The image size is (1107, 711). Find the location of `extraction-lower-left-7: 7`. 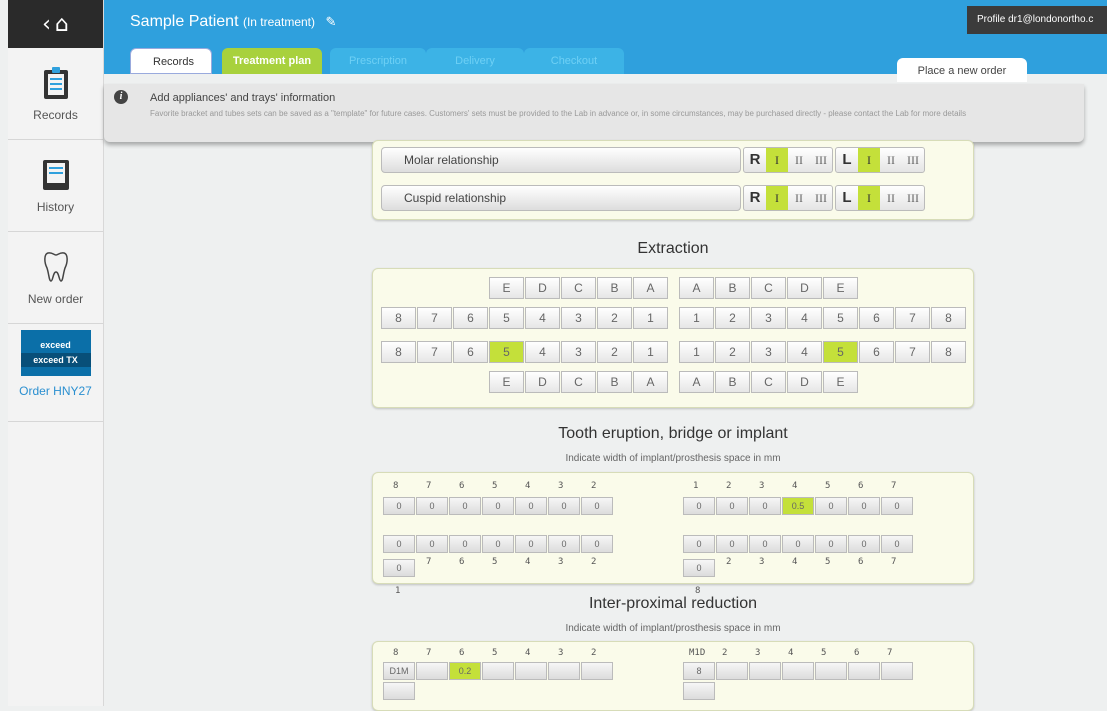

extraction-lower-left-7: 7 is located at coordinates (912, 352).